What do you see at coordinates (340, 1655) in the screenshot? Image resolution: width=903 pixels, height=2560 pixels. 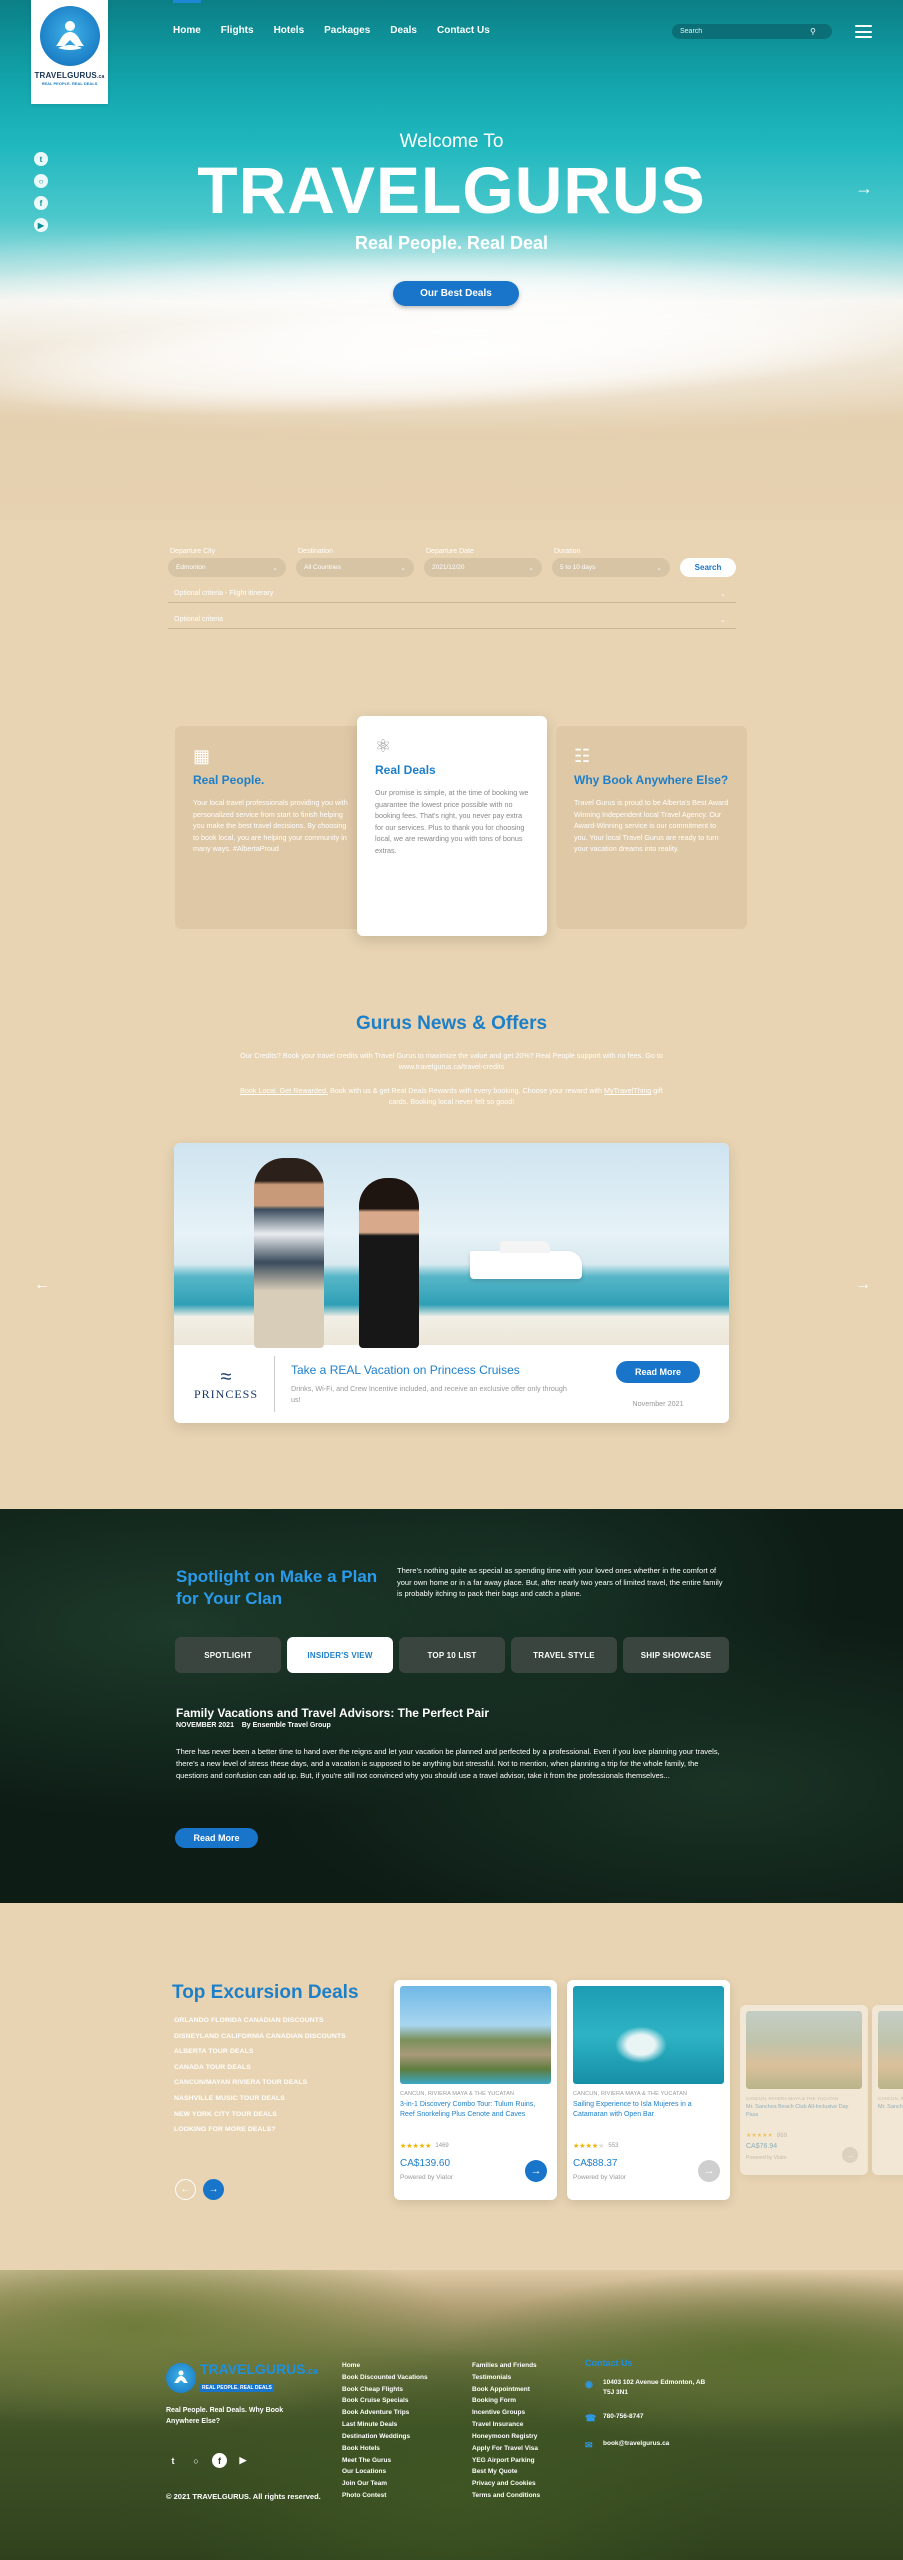 I see `tab-insiders-view: INSIDER'S VIEW` at bounding box center [340, 1655].